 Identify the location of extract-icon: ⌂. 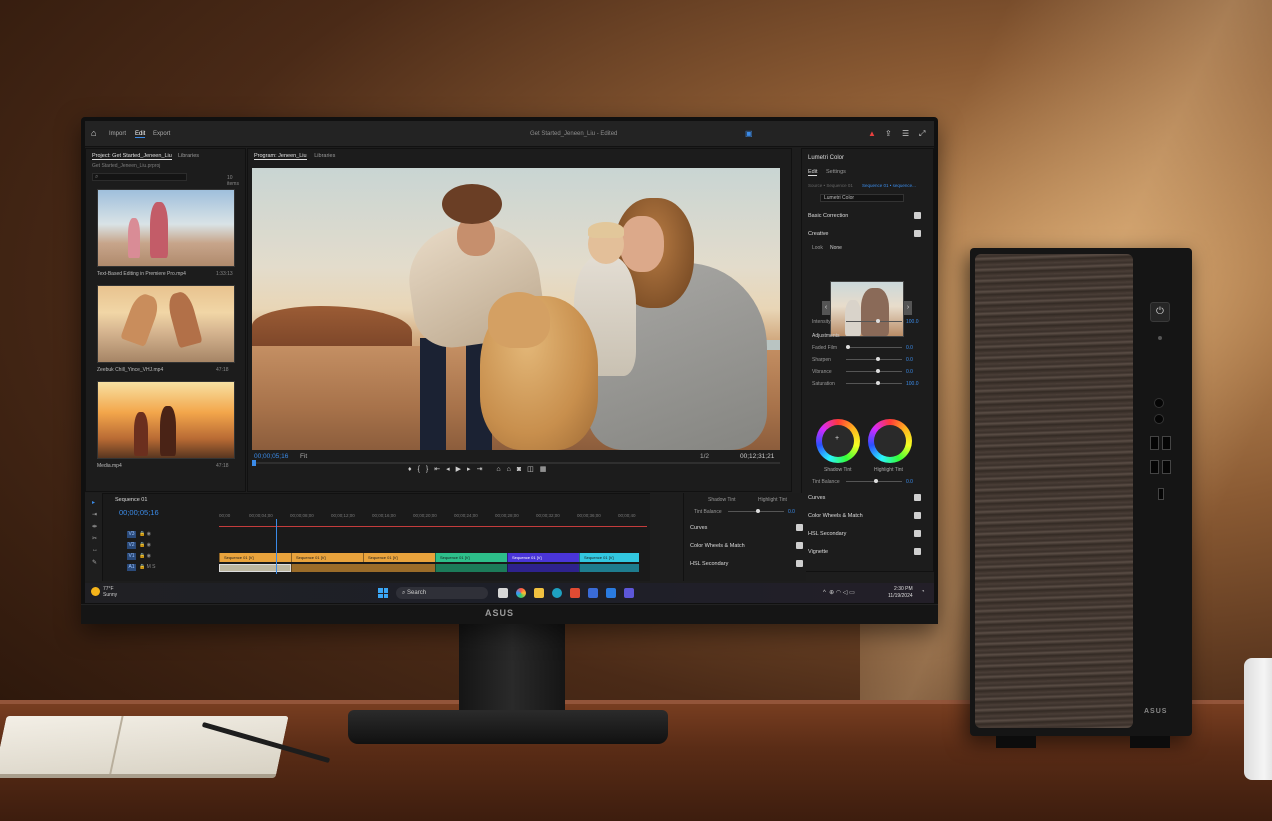
(512, 469).